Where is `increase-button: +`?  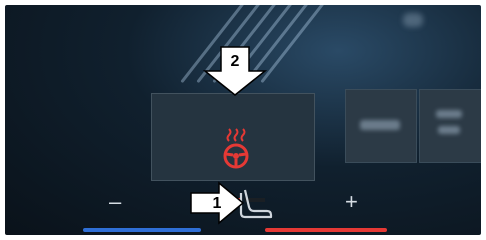 increase-button: + is located at coordinates (351, 202).